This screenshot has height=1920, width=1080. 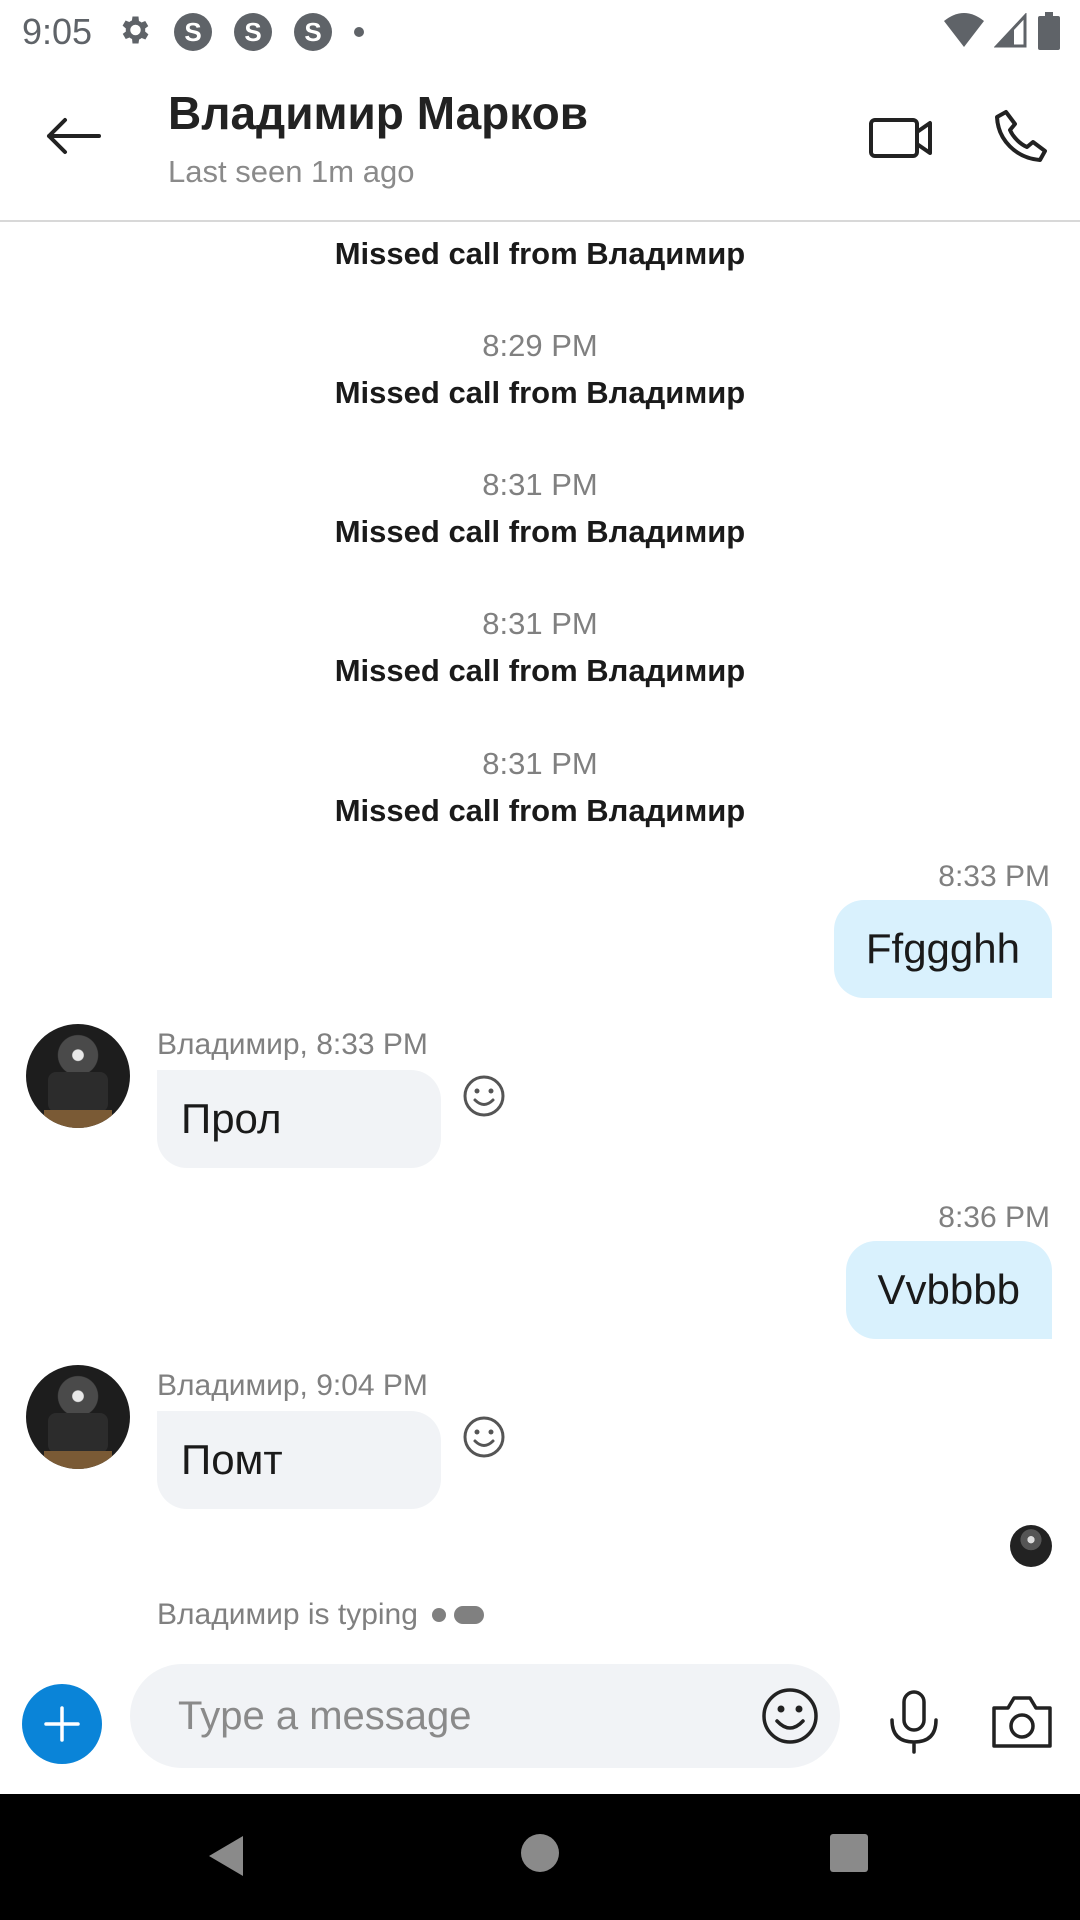 I want to click on signal-icon, so click(x=1010, y=33).